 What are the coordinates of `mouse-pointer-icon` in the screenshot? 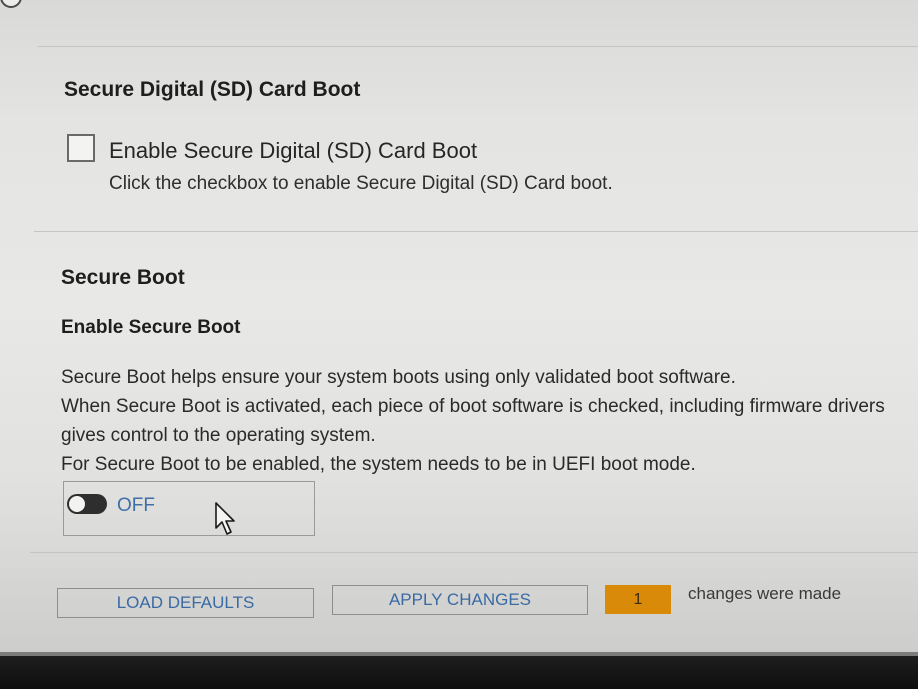 It's located at (225, 518).